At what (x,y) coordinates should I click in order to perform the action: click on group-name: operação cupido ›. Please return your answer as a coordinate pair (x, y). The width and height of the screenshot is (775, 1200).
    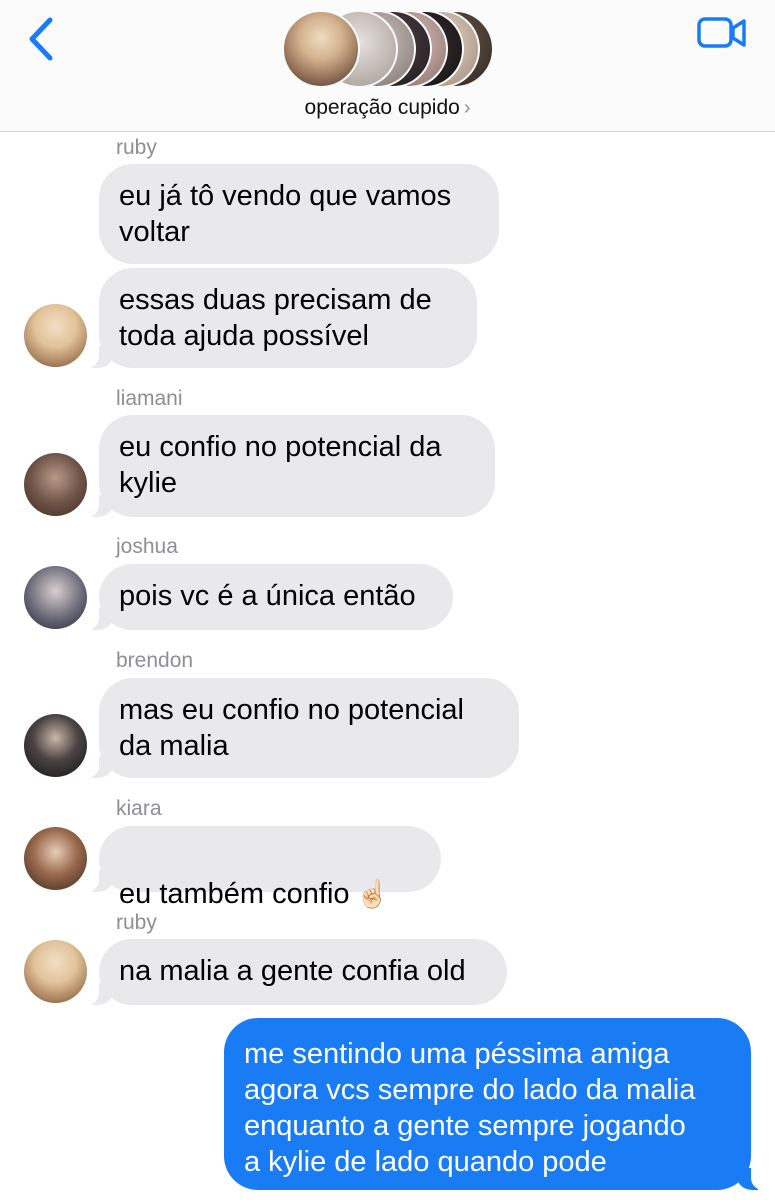
    Looking at the image, I should click on (387, 108).